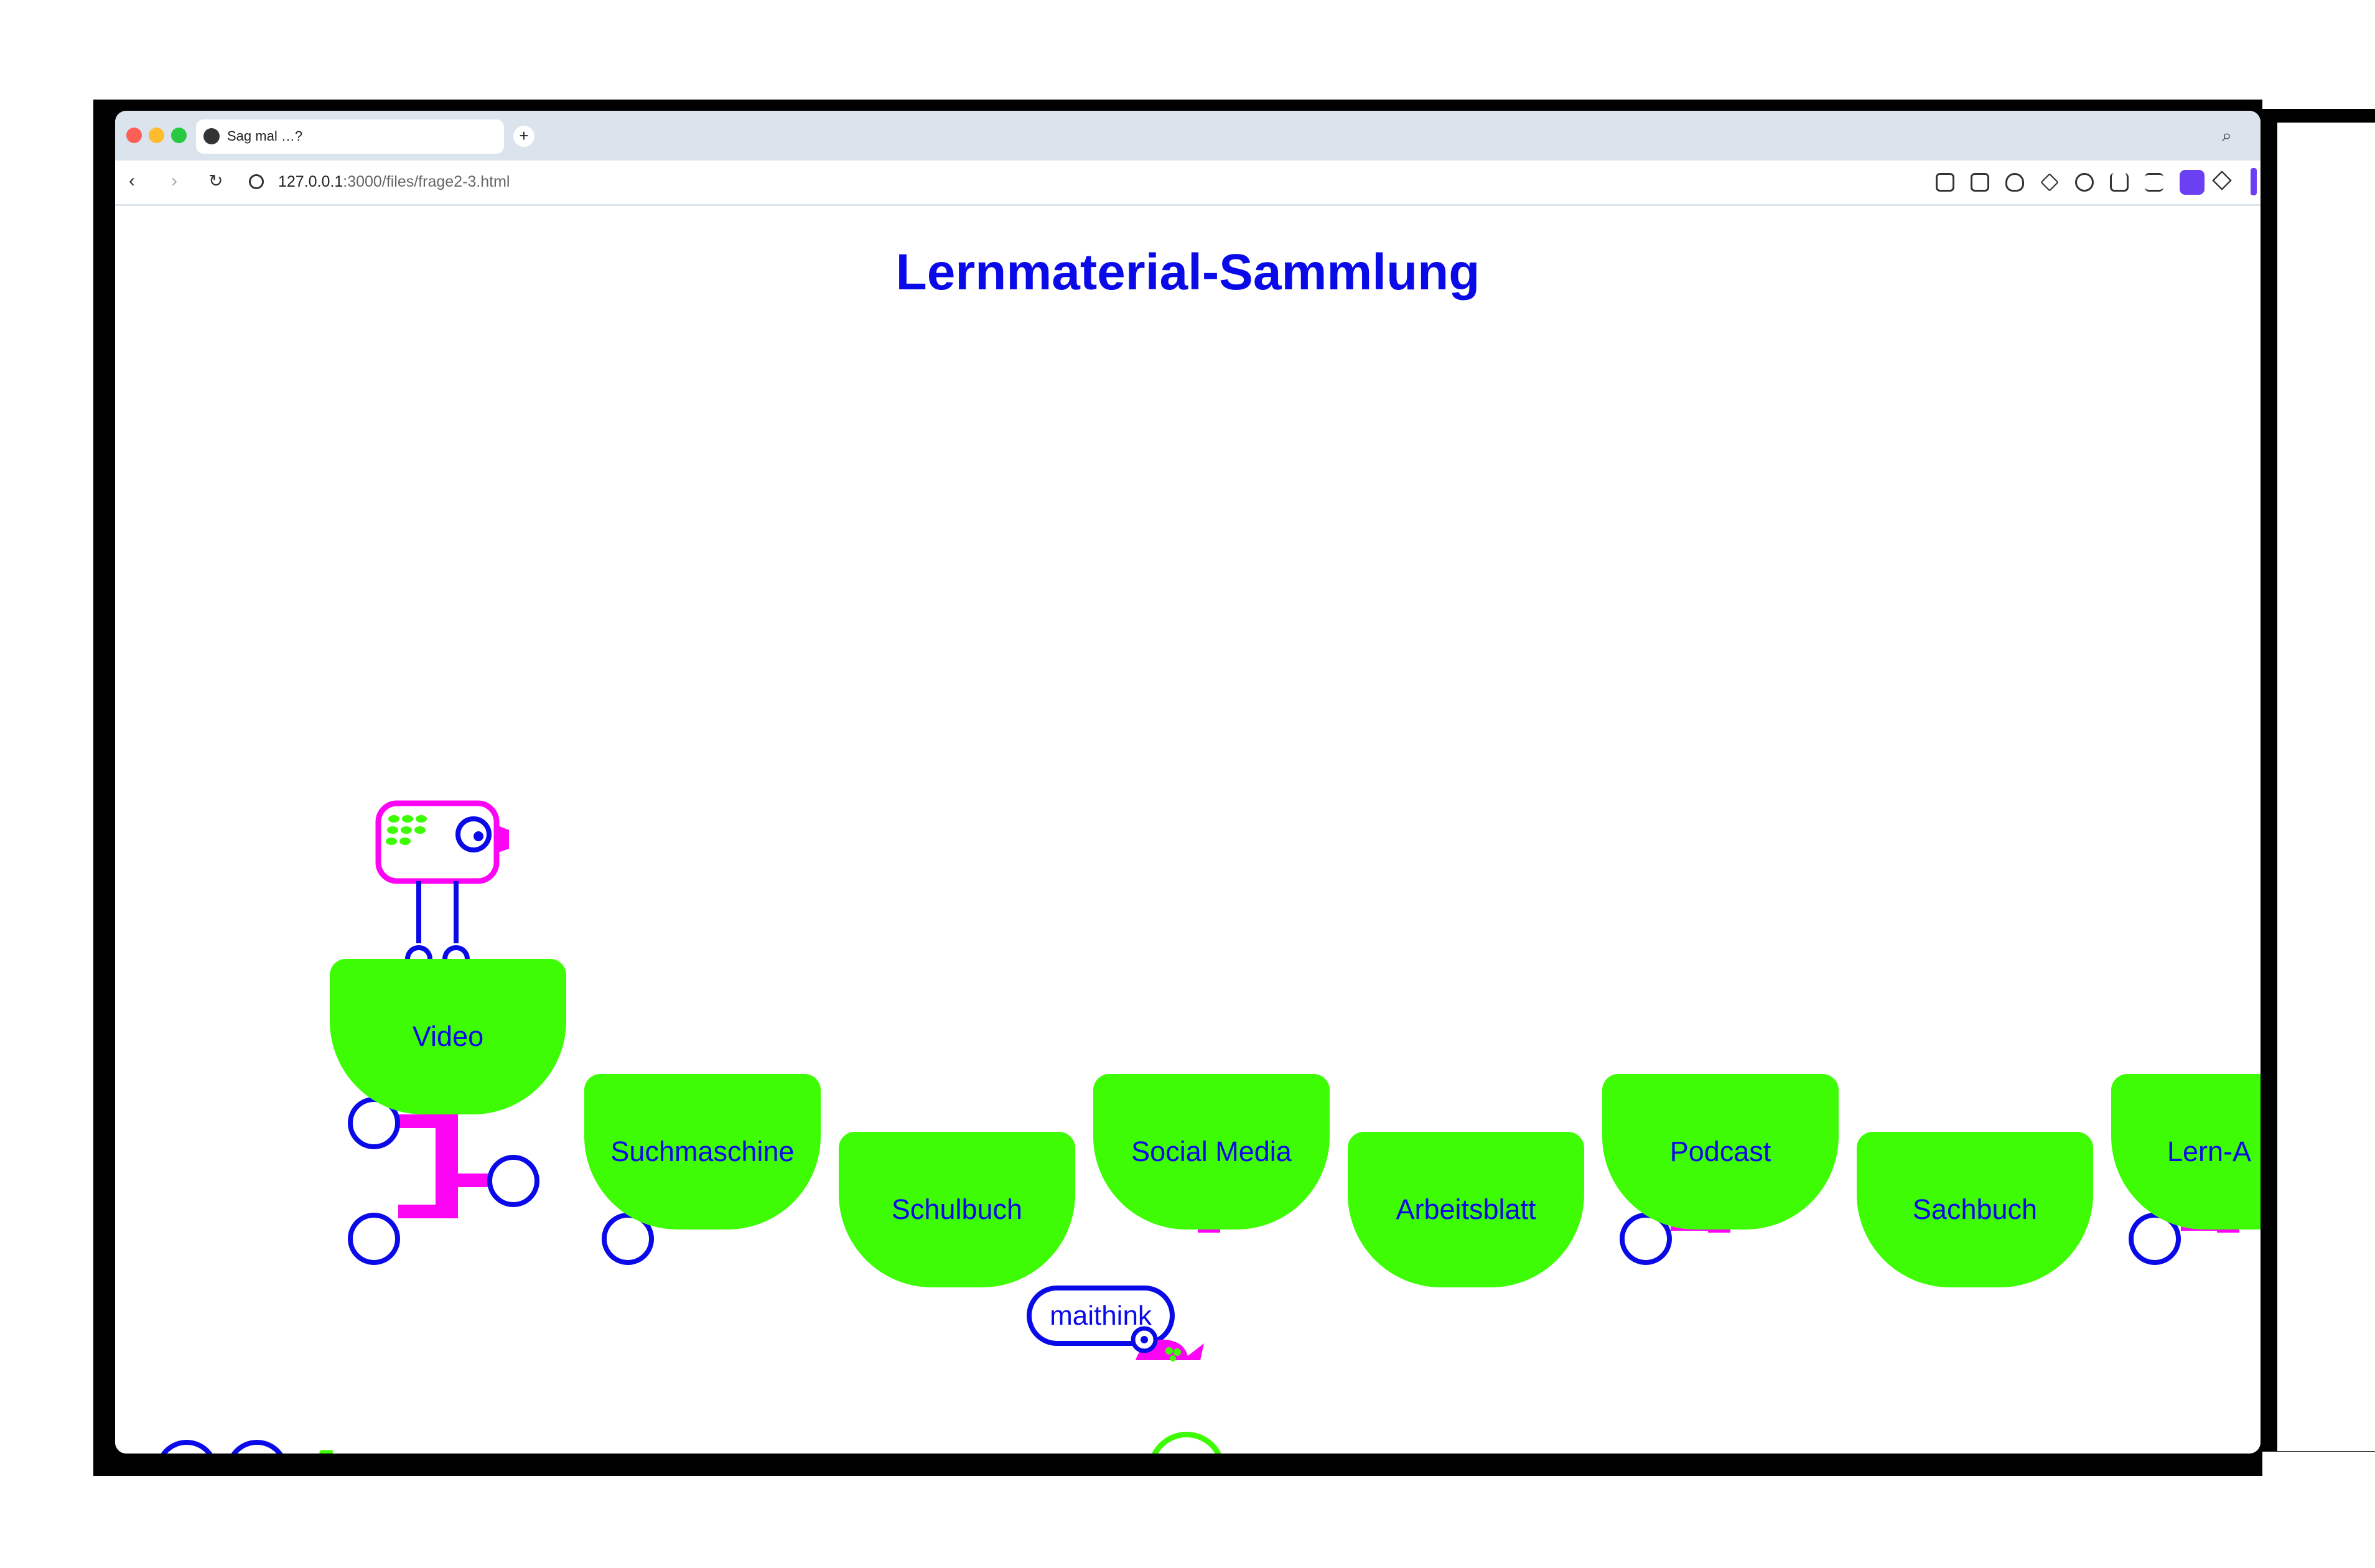 Image resolution: width=2375 pixels, height=1568 pixels. Describe the element at coordinates (448, 1036) in the screenshot. I see `card-video: Video` at that location.